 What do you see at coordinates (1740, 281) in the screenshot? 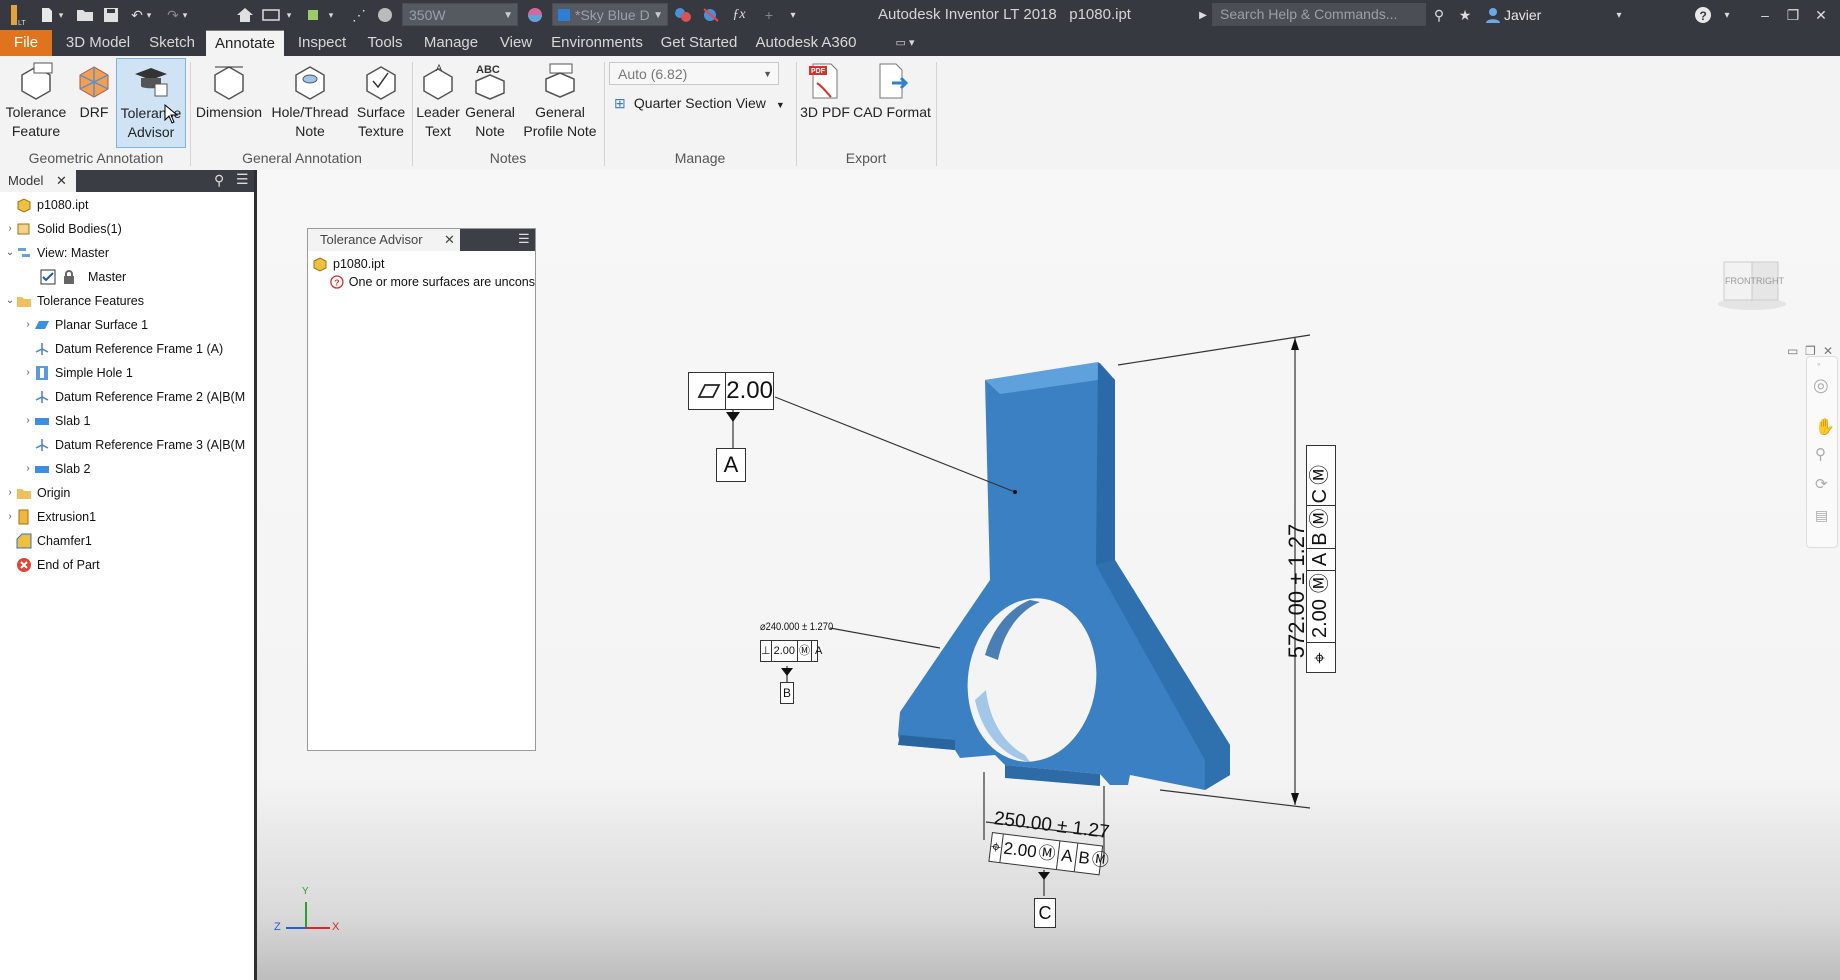
I see `view-cube-front: FRONT` at bounding box center [1740, 281].